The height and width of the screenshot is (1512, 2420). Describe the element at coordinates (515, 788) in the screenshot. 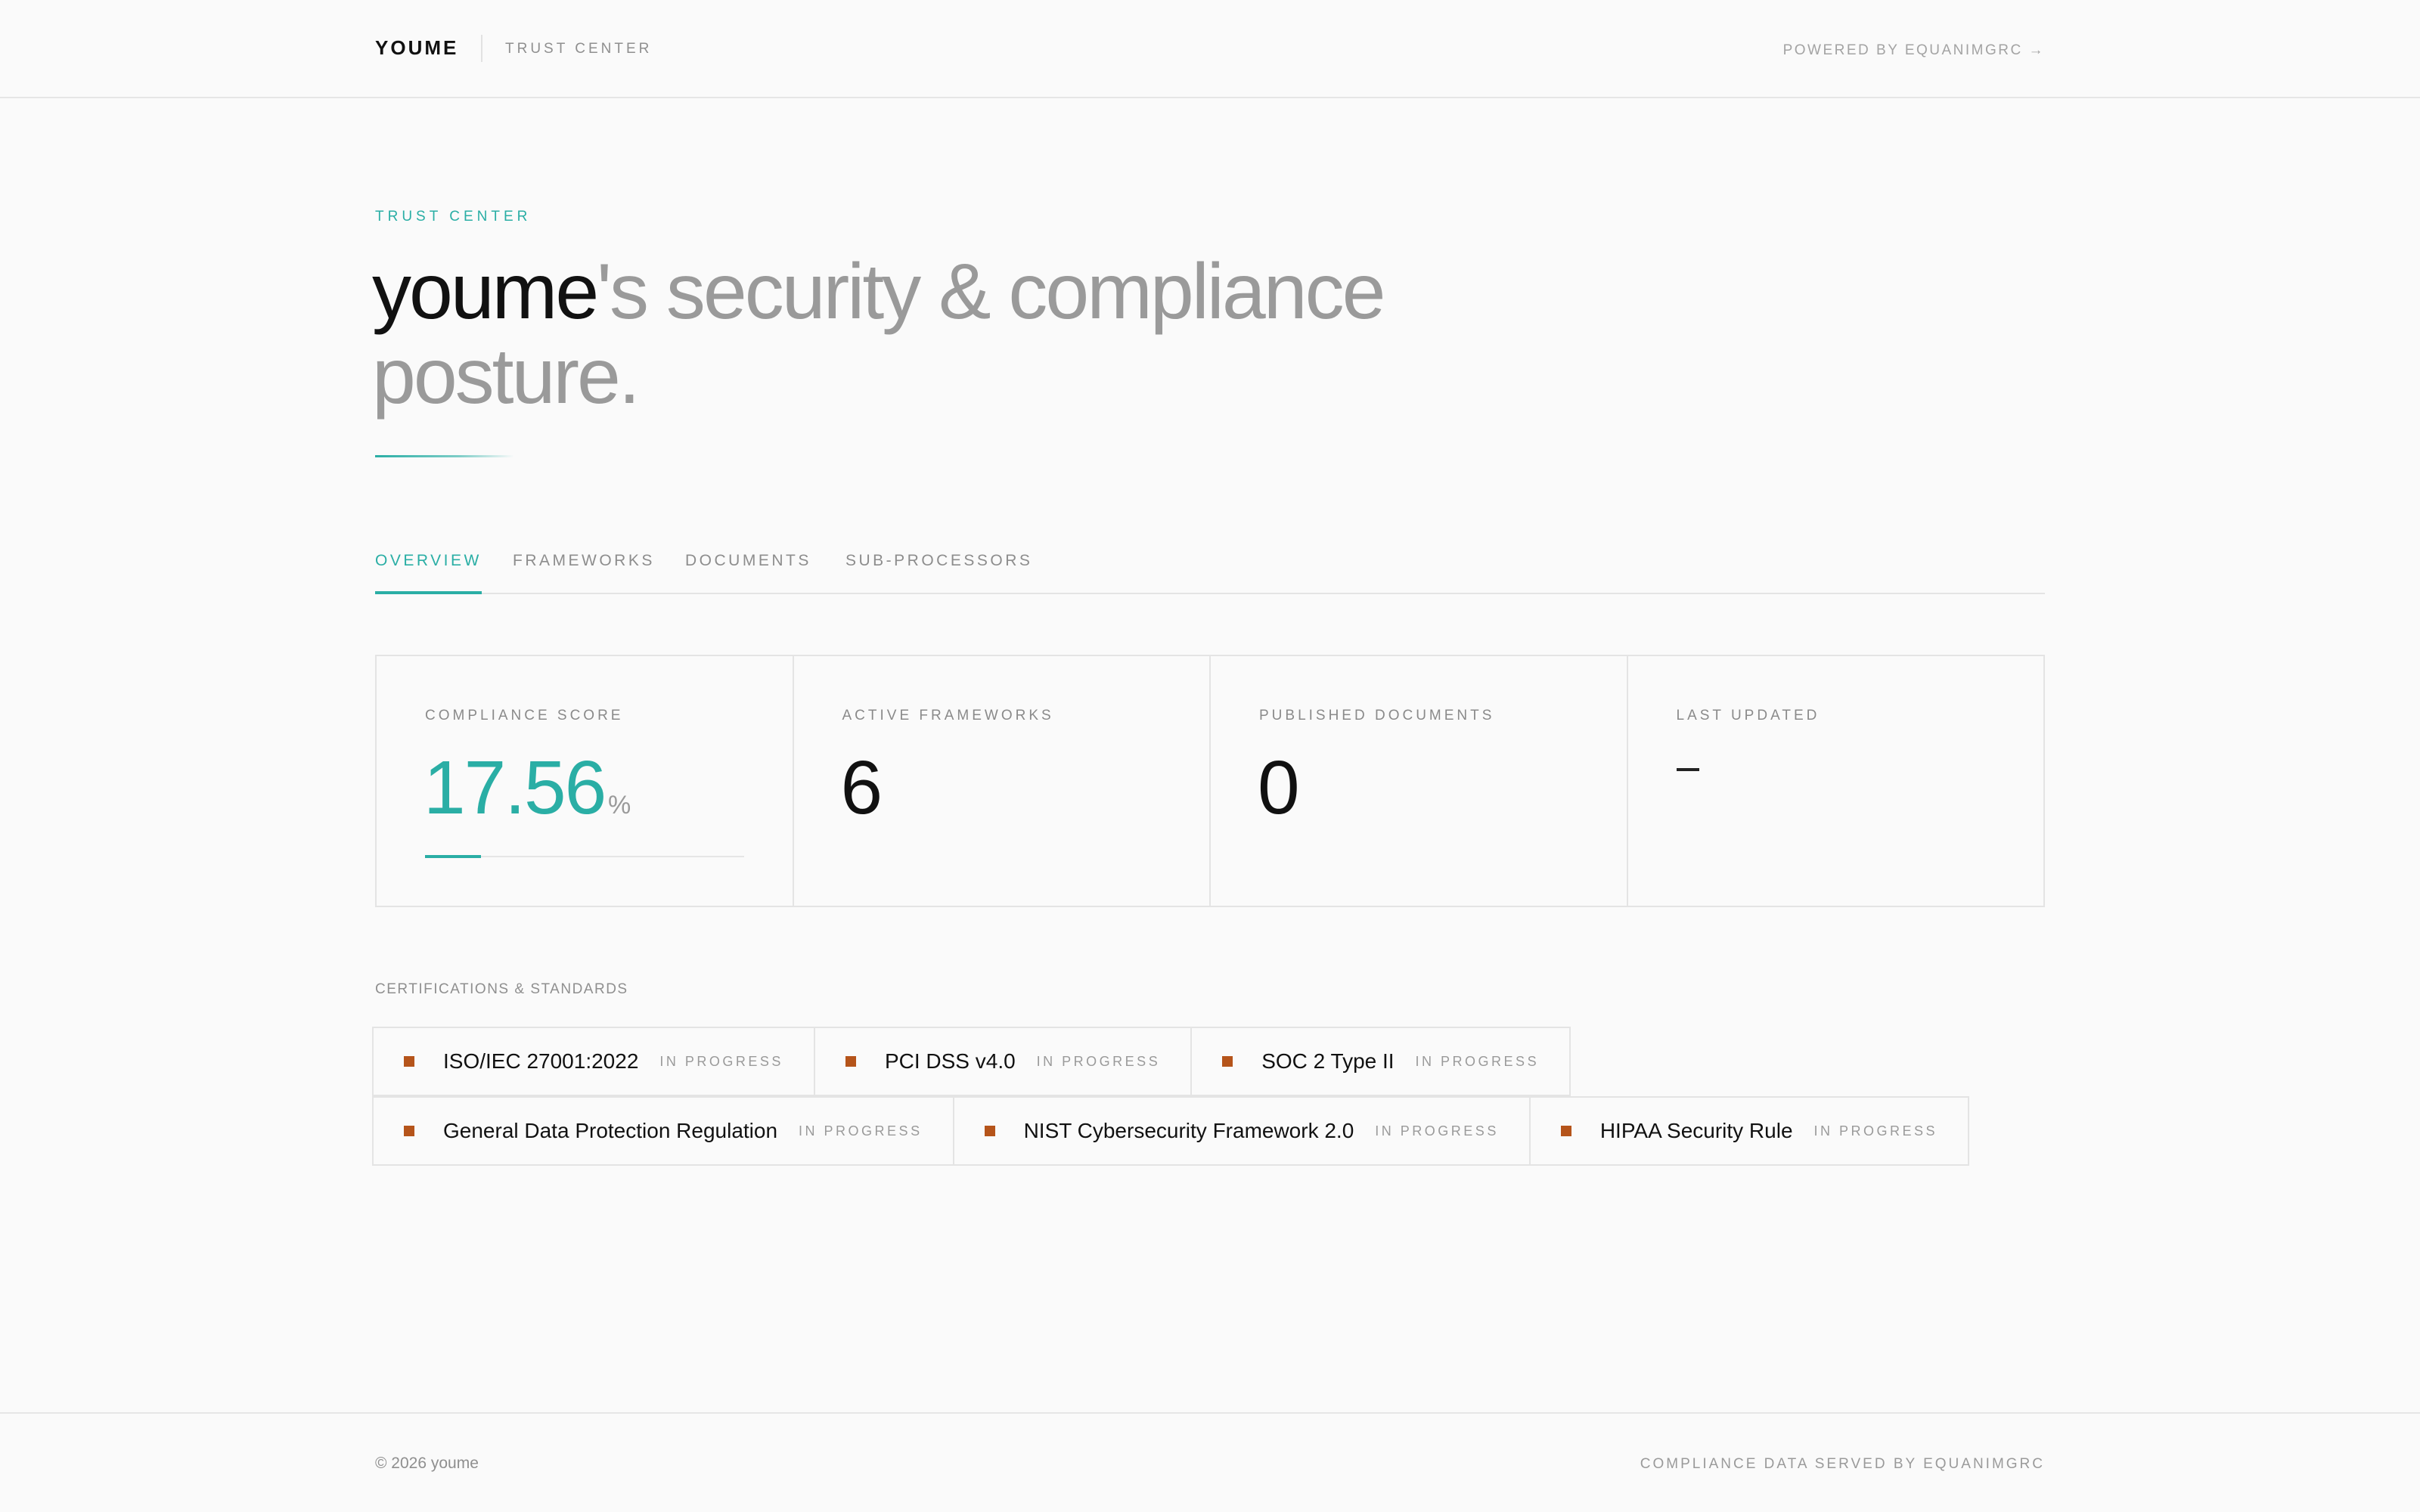

I see `compliance-score-value: 17.56` at that location.